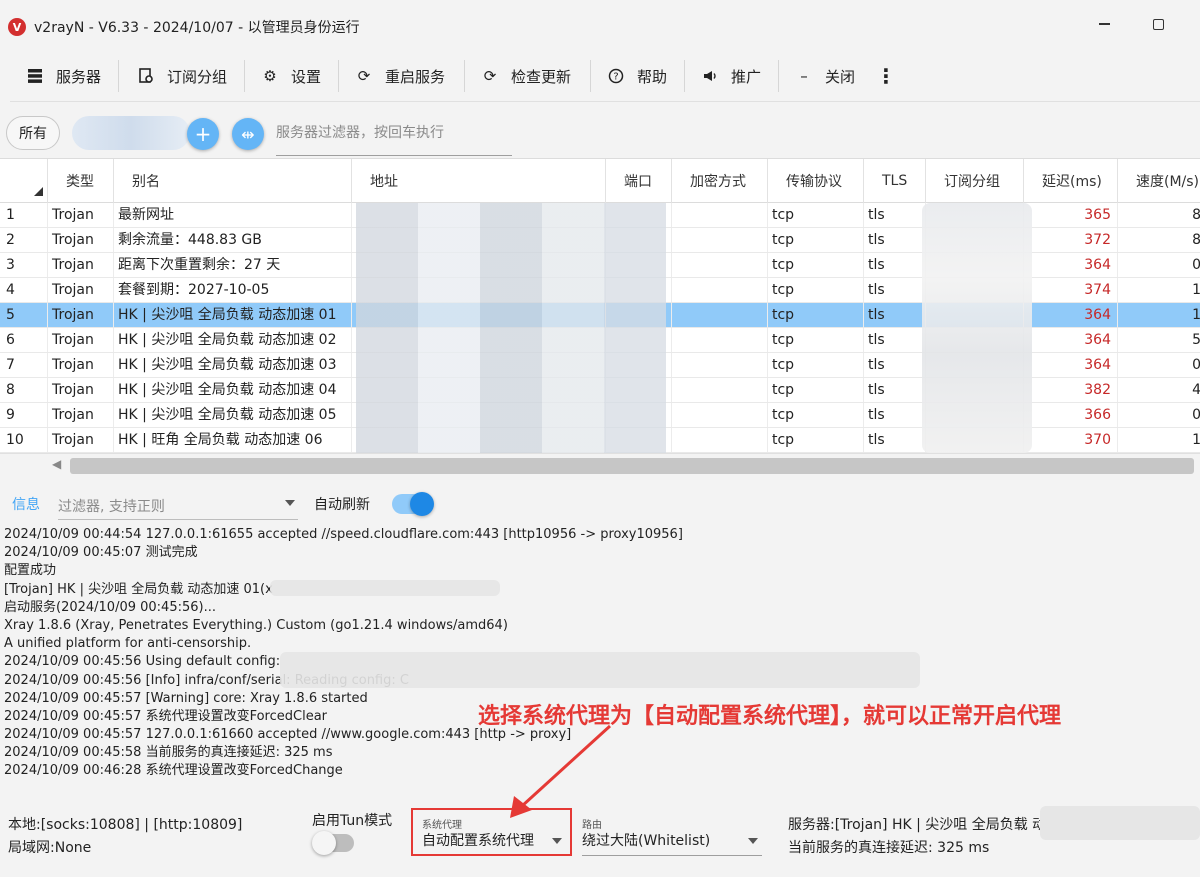  What do you see at coordinates (886, 76) in the screenshot?
I see `toolbar-more-icon: ⋮` at bounding box center [886, 76].